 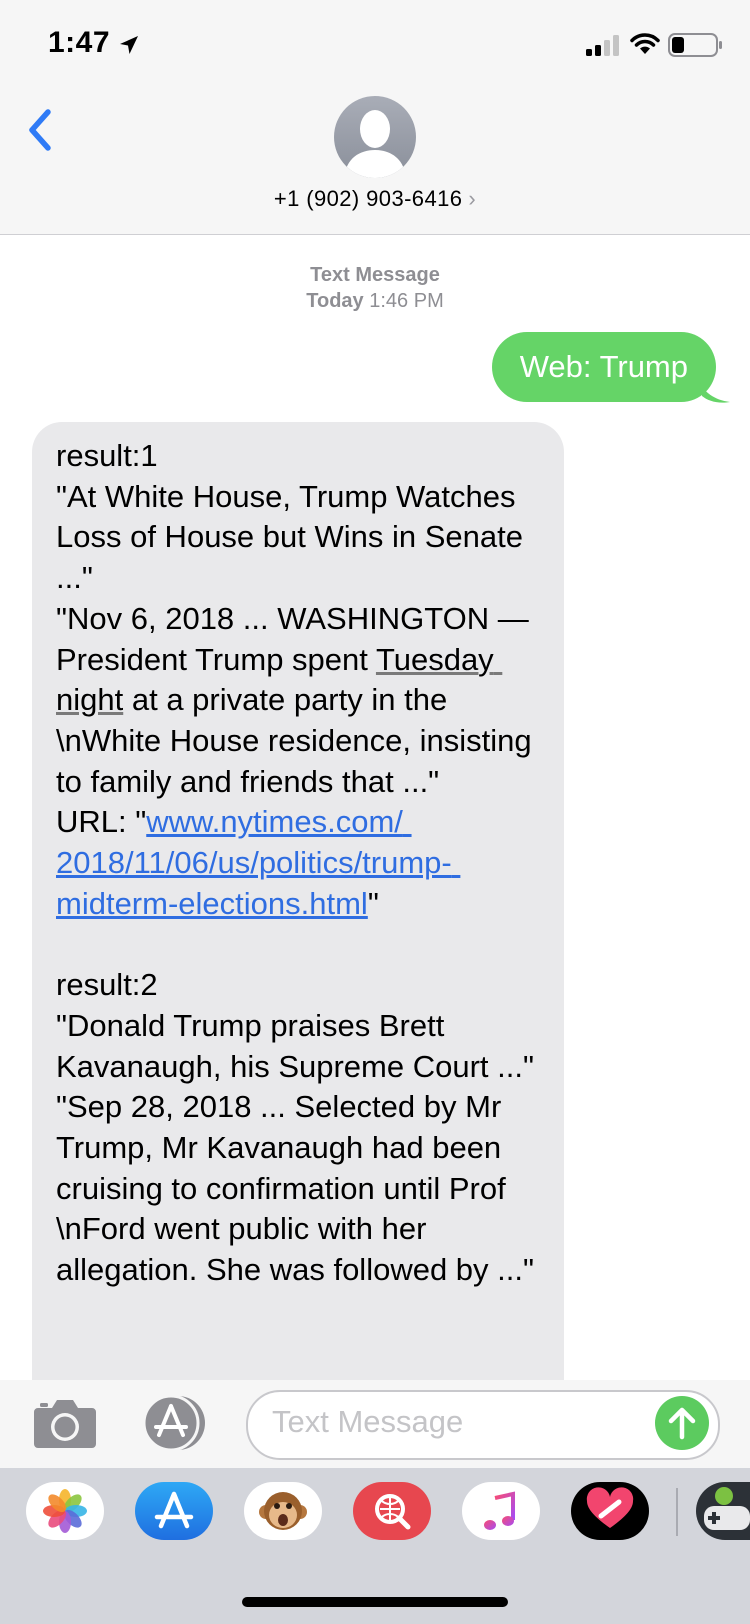 What do you see at coordinates (406, 301) in the screenshot?
I see `timestamp-time: 1:46 PM` at bounding box center [406, 301].